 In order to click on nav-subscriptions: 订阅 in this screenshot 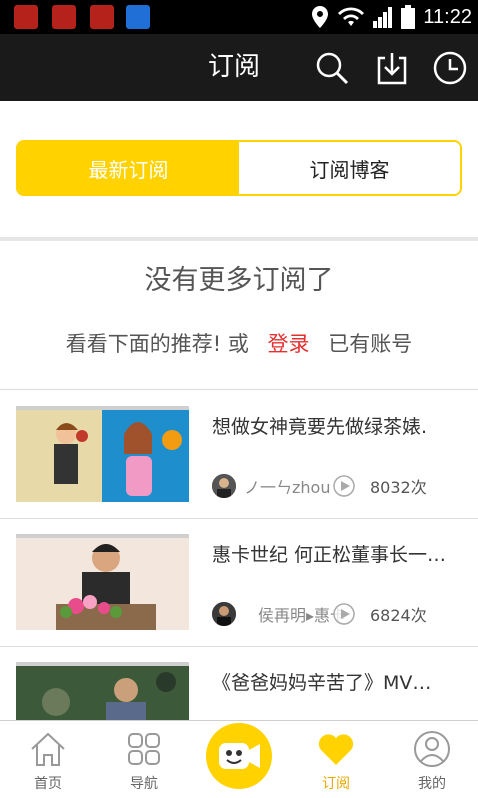, I will do `click(336, 759)`.